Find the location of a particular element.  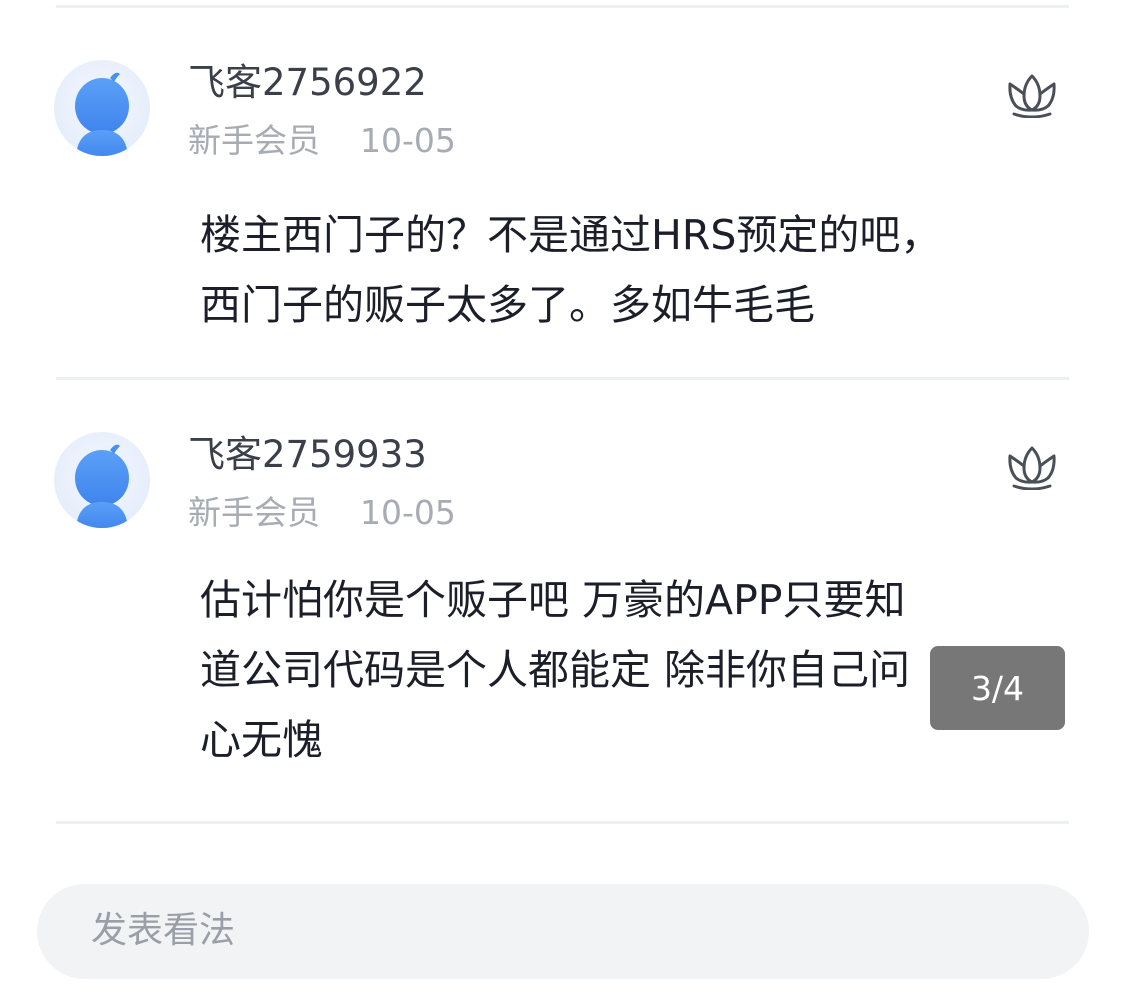

username: 飞客2759933 is located at coordinates (307, 455).